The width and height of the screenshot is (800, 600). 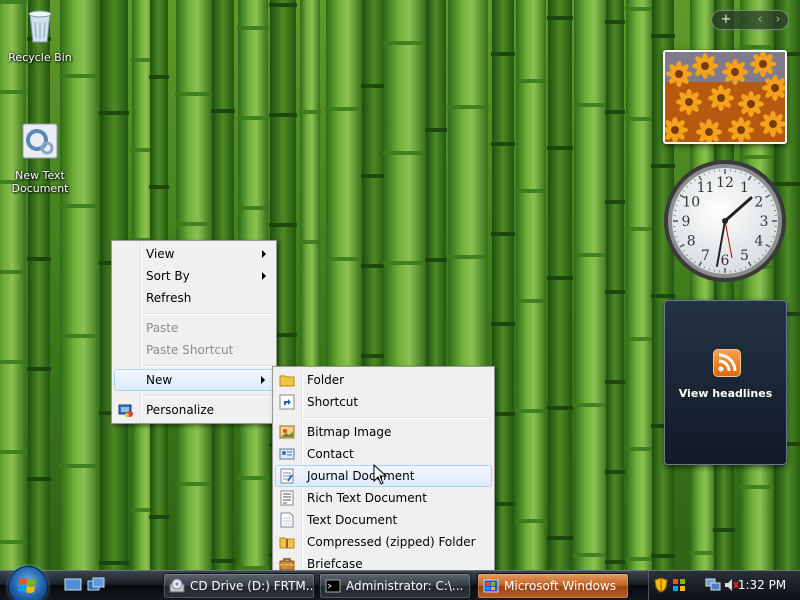 What do you see at coordinates (383, 498) in the screenshot?
I see `new-item-rich-text-document: Rich Text Document` at bounding box center [383, 498].